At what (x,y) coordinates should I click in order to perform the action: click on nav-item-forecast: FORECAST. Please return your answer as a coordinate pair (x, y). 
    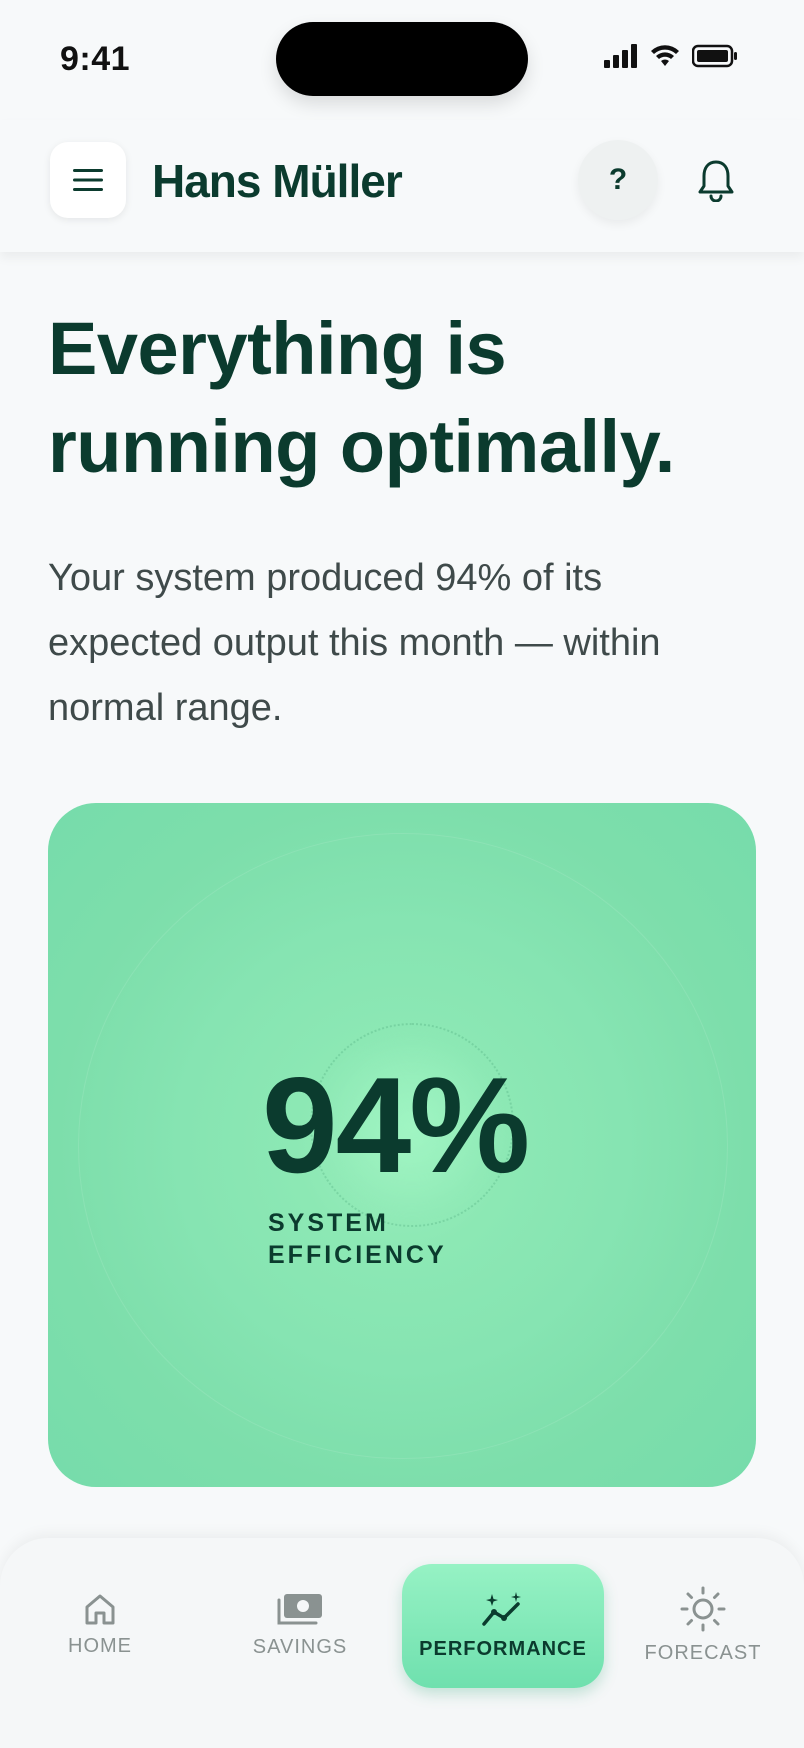
    Looking at the image, I should click on (703, 1625).